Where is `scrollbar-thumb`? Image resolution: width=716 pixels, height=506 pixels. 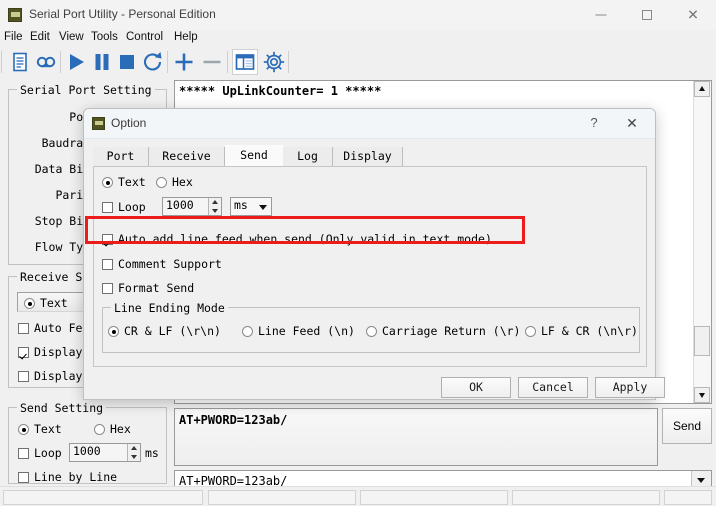 scrollbar-thumb is located at coordinates (702, 341).